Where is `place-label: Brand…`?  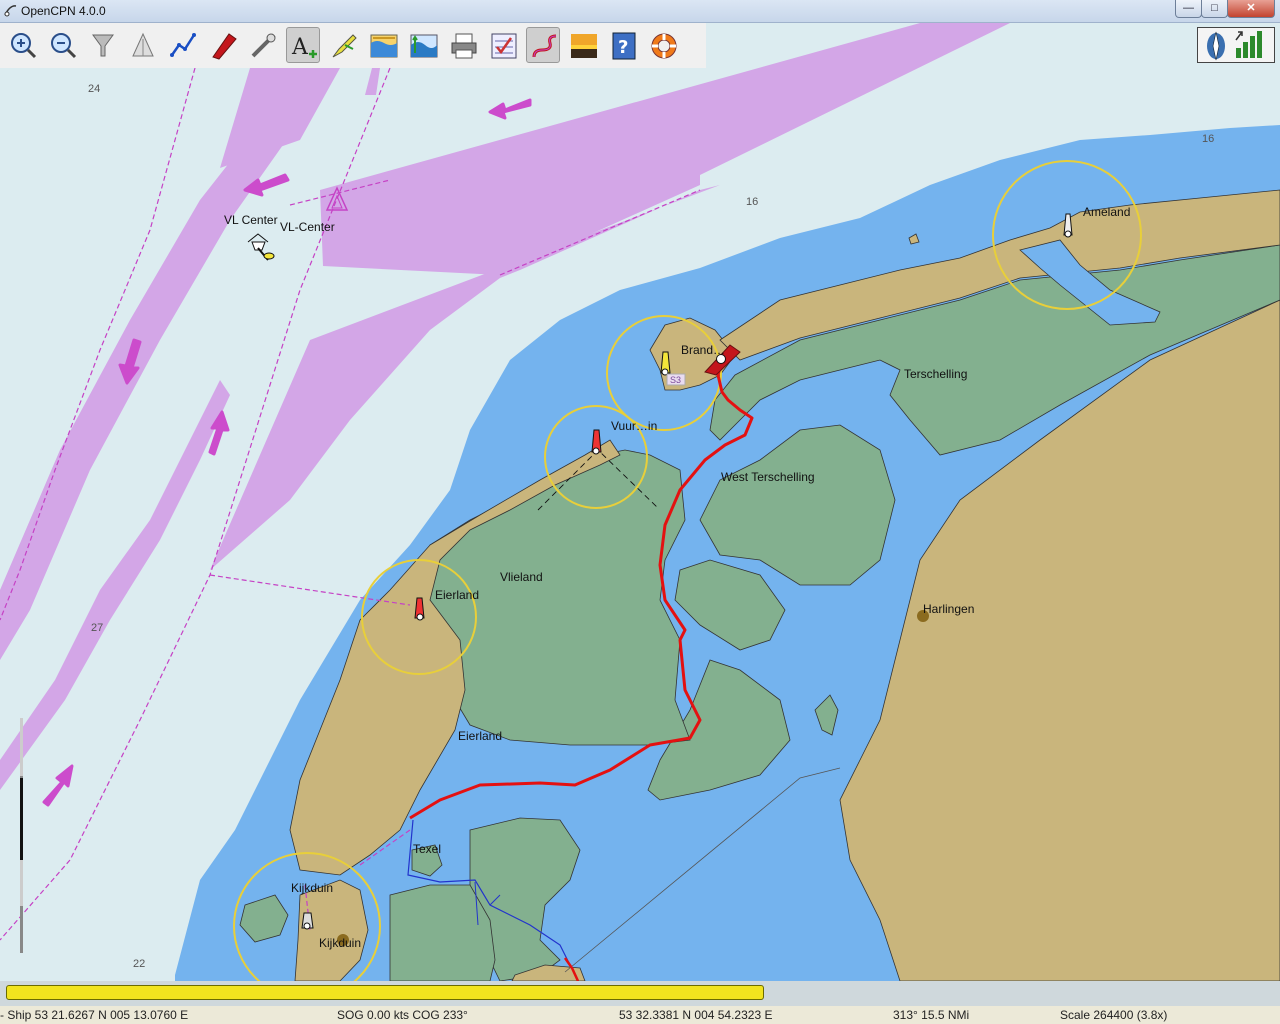
place-label: Brand… is located at coordinates (703, 350).